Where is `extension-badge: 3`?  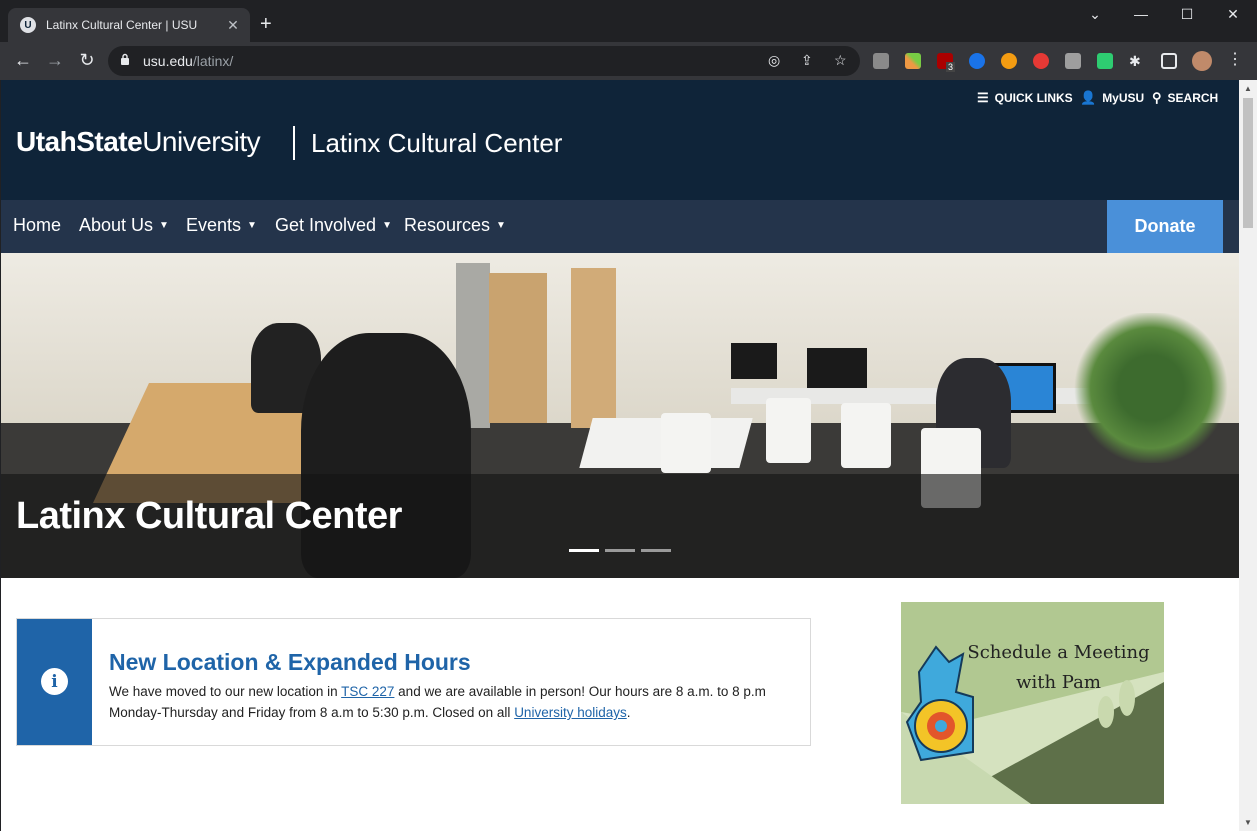
extension-badge: 3 is located at coordinates (951, 67).